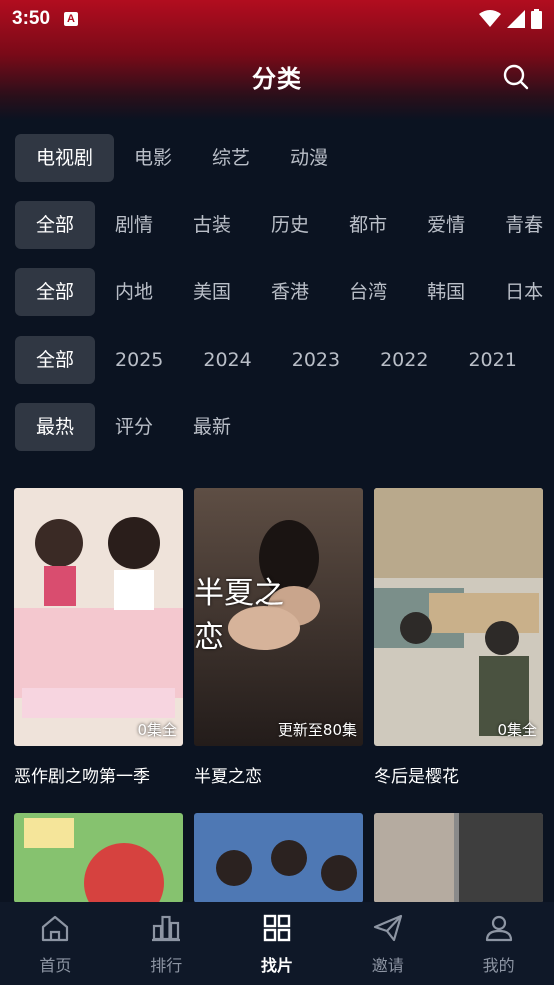 Image resolution: width=554 pixels, height=985 pixels. Describe the element at coordinates (404, 360) in the screenshot. I see `chip-year-4: 2022` at that location.